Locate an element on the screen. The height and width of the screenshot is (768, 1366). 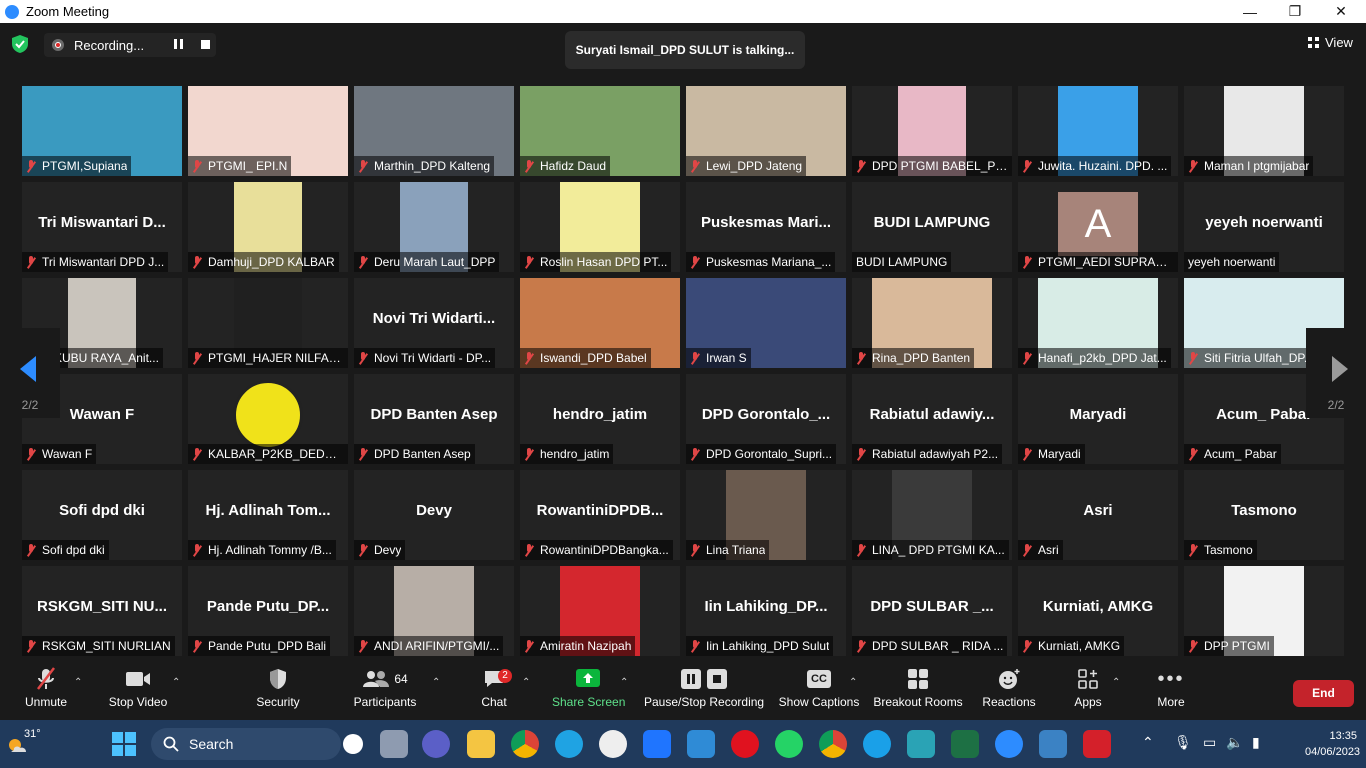
mail-icon is located at coordinates (701, 744).